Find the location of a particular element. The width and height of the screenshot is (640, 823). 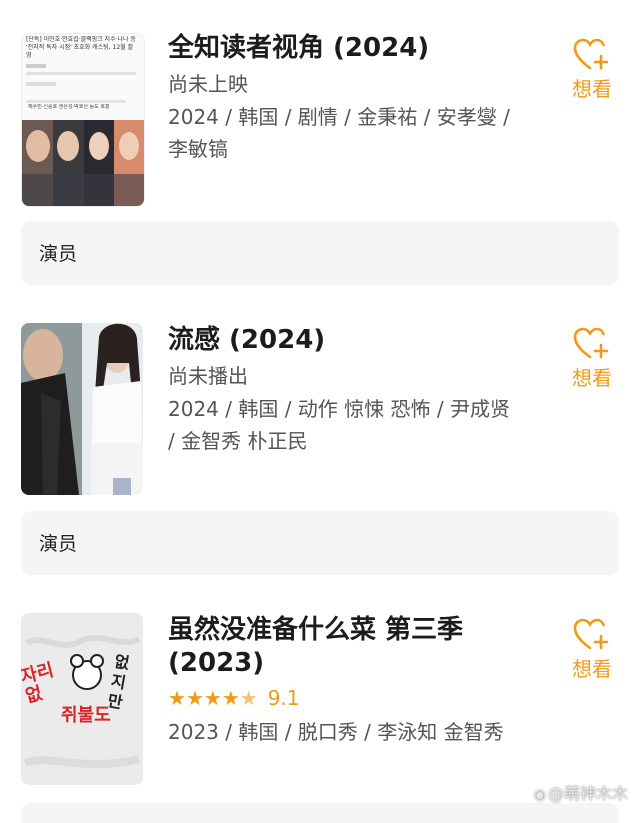

actors-section-1: 演员 is located at coordinates (320, 253).